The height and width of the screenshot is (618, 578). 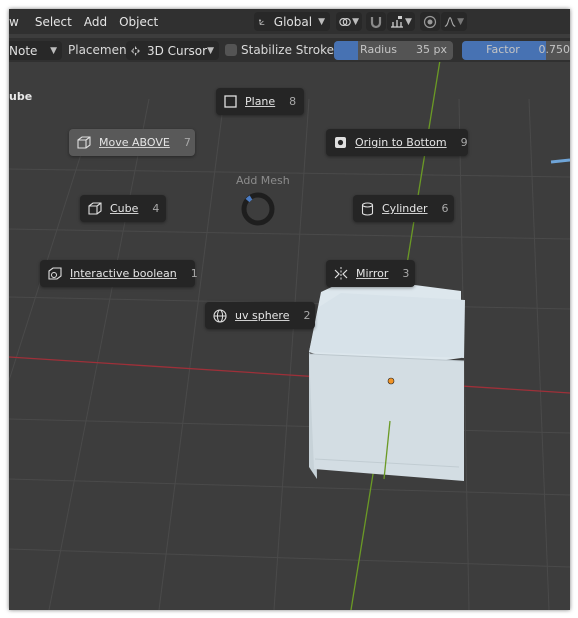 What do you see at coordinates (95, 208) in the screenshot?
I see `cube-icon` at bounding box center [95, 208].